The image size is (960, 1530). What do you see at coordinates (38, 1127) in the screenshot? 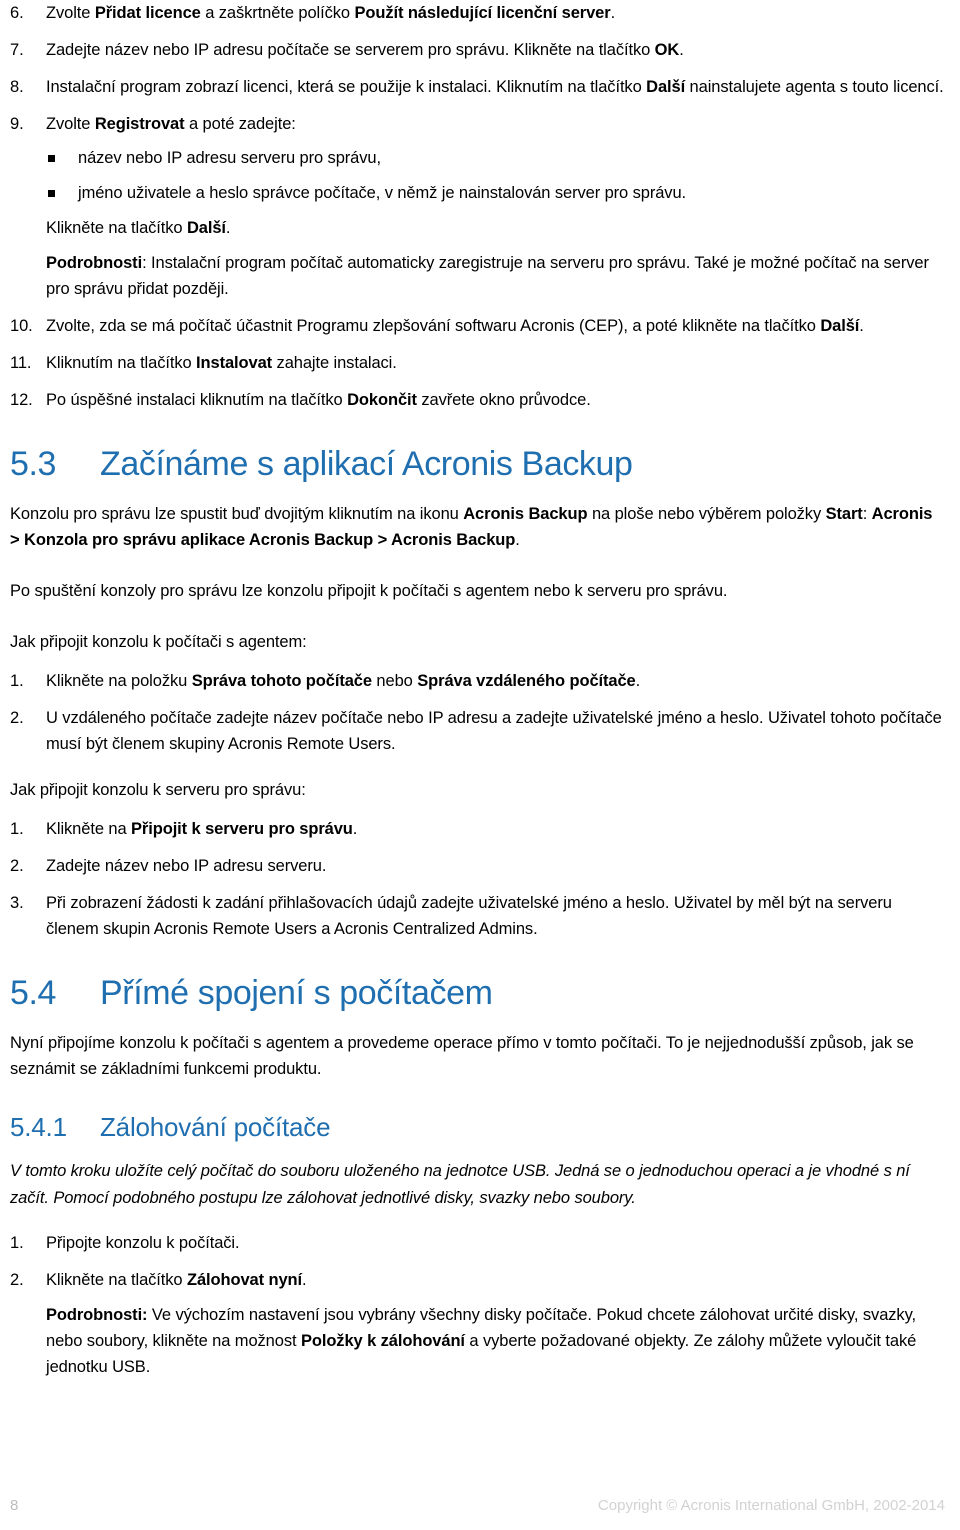
I see `heading-number-5-4-1: 5.4.1` at bounding box center [38, 1127].